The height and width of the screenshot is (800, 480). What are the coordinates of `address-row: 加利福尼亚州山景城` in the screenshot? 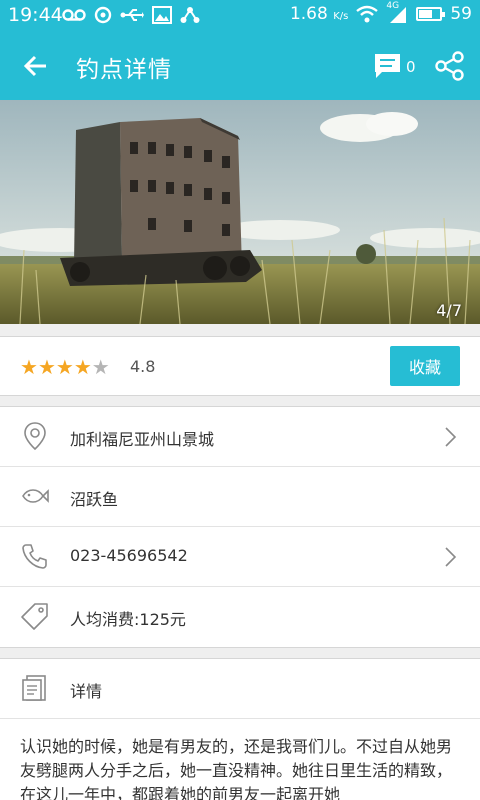 It's located at (240, 437).